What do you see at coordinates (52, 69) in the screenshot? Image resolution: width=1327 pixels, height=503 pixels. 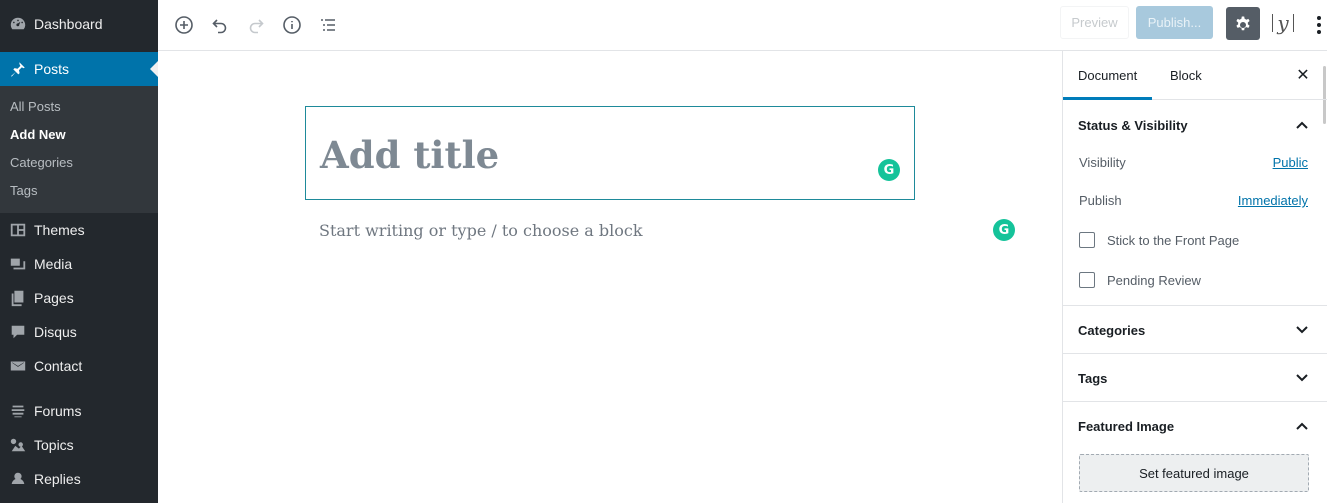 I see `menu-label-posts: Posts` at bounding box center [52, 69].